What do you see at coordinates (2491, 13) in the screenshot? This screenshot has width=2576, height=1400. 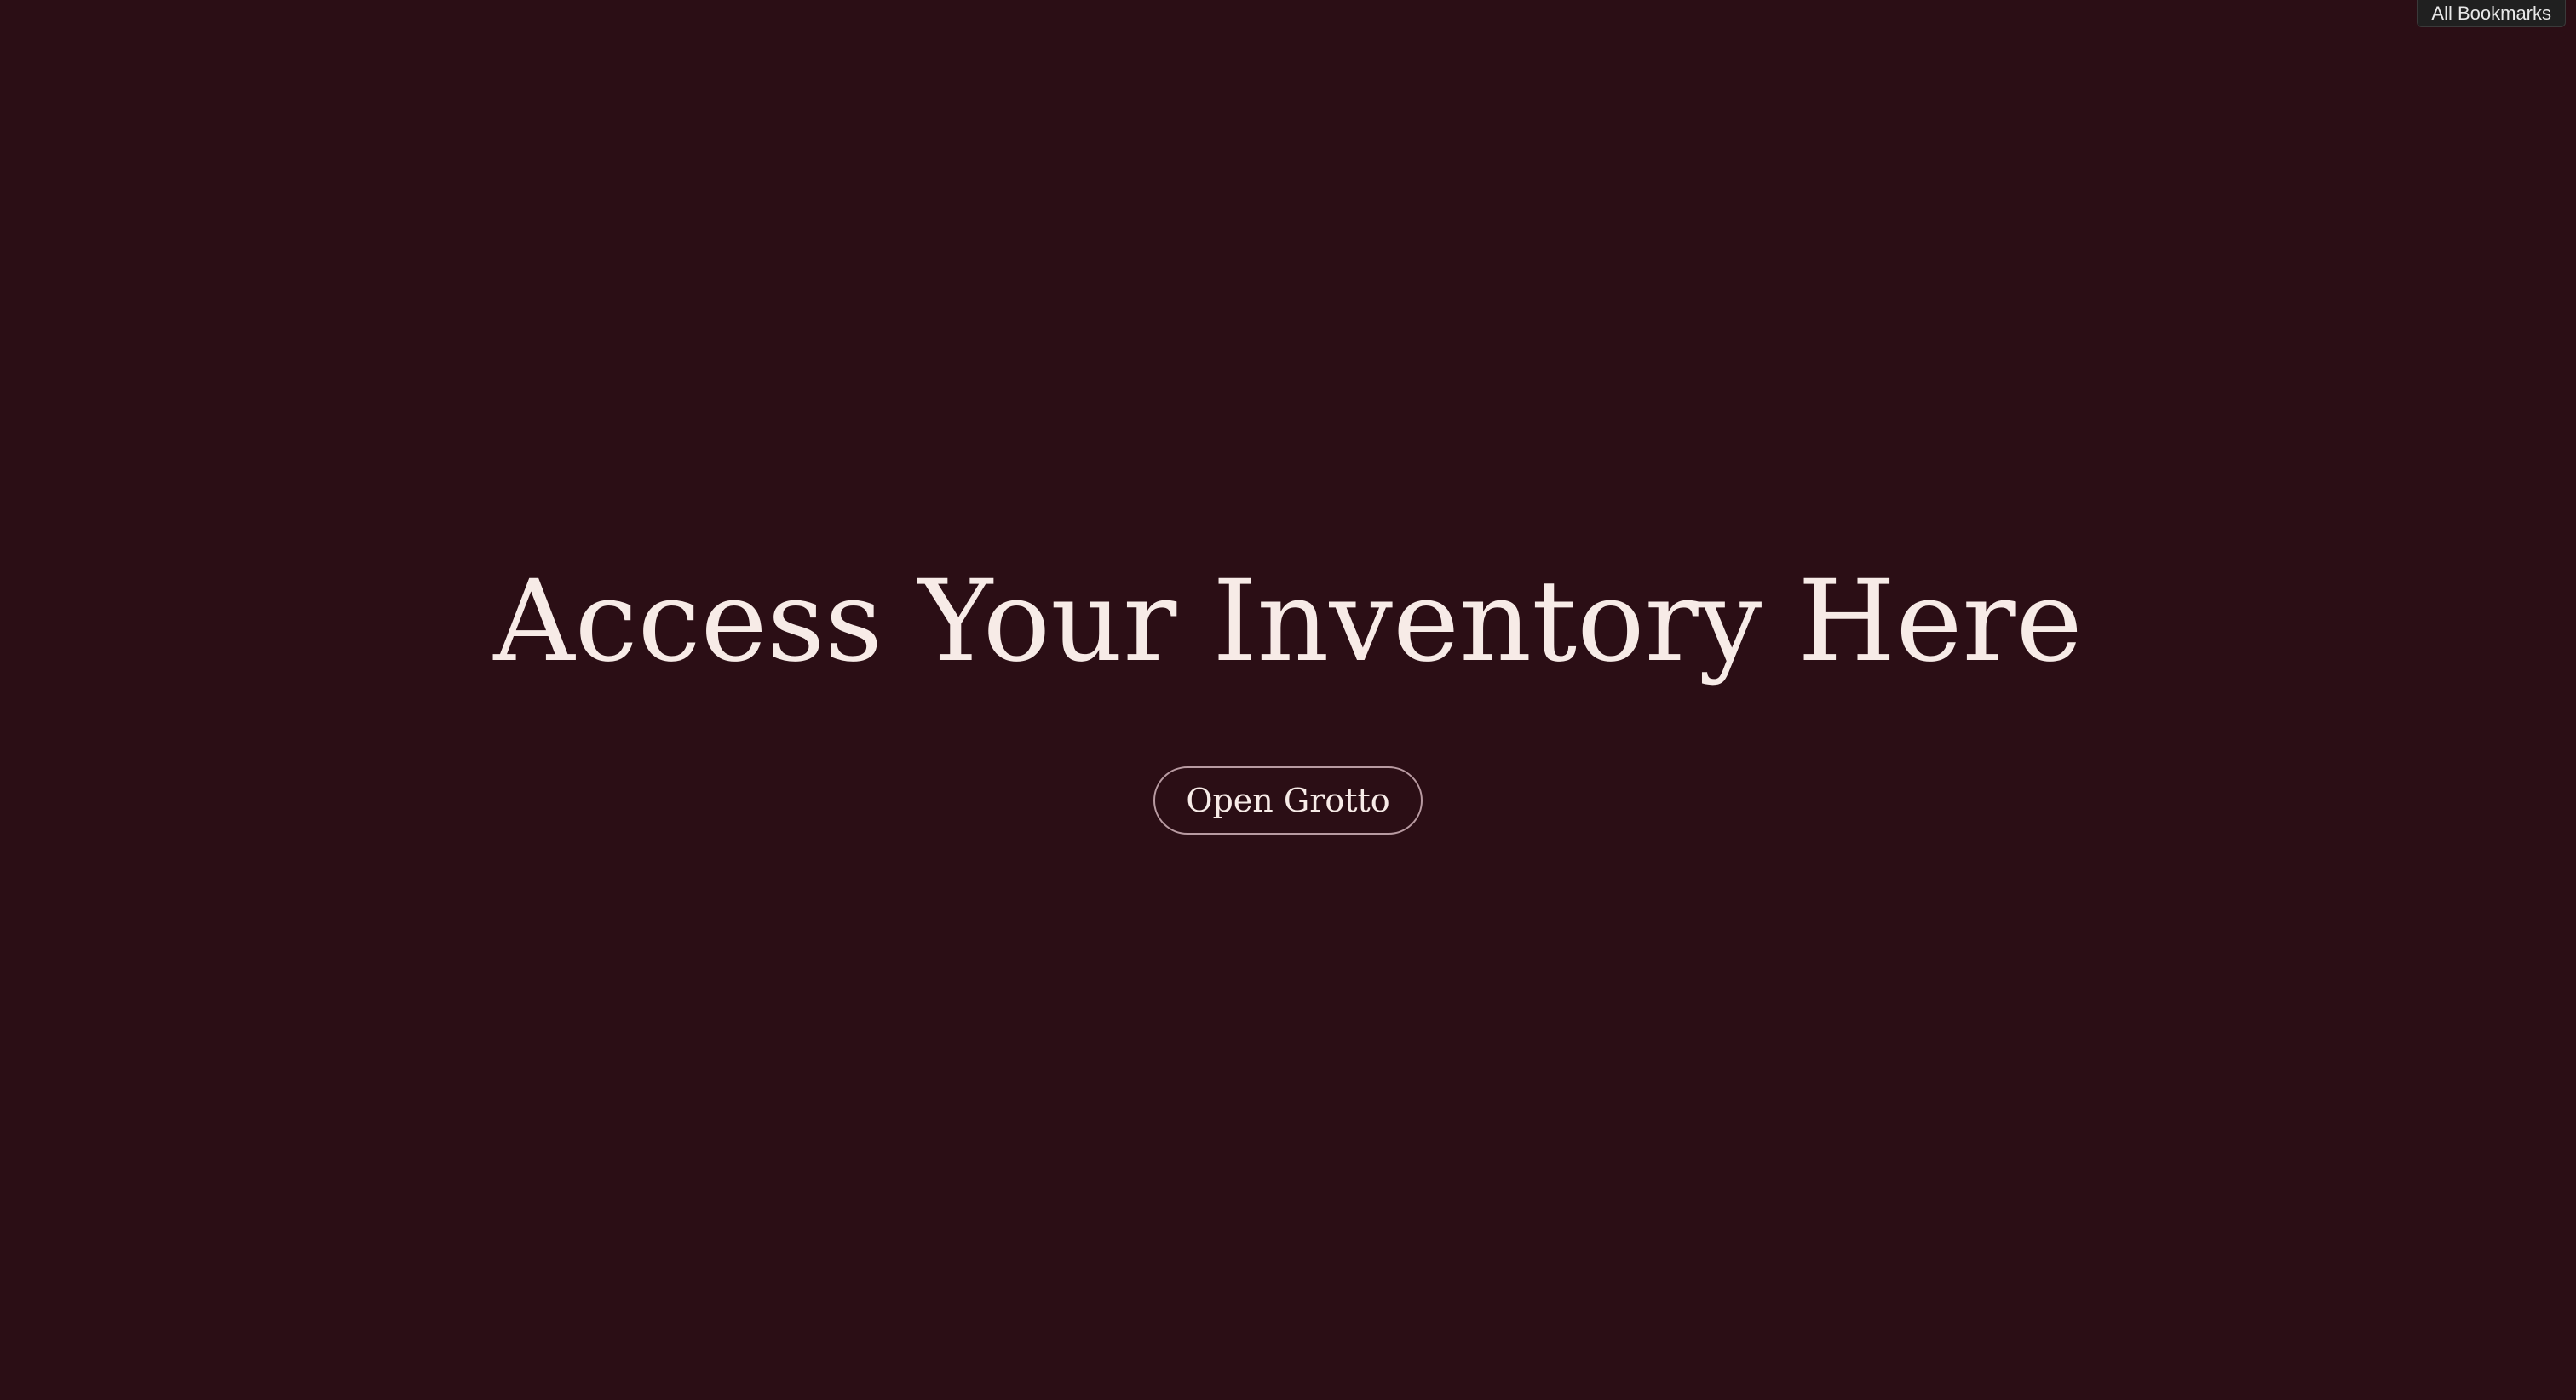 I see `all-bookmarks-button: All Bookmarks` at bounding box center [2491, 13].